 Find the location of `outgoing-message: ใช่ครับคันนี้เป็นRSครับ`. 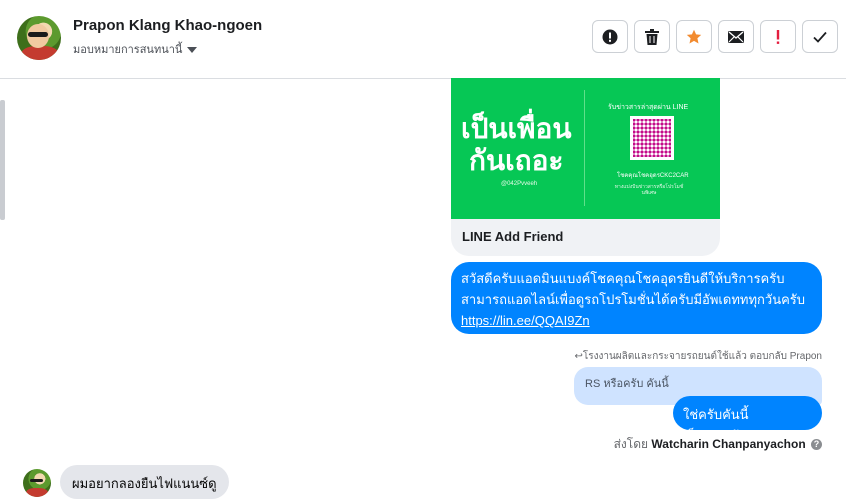

outgoing-message: ใช่ครับคันนี้เป็นRSครับ is located at coordinates (747, 419).